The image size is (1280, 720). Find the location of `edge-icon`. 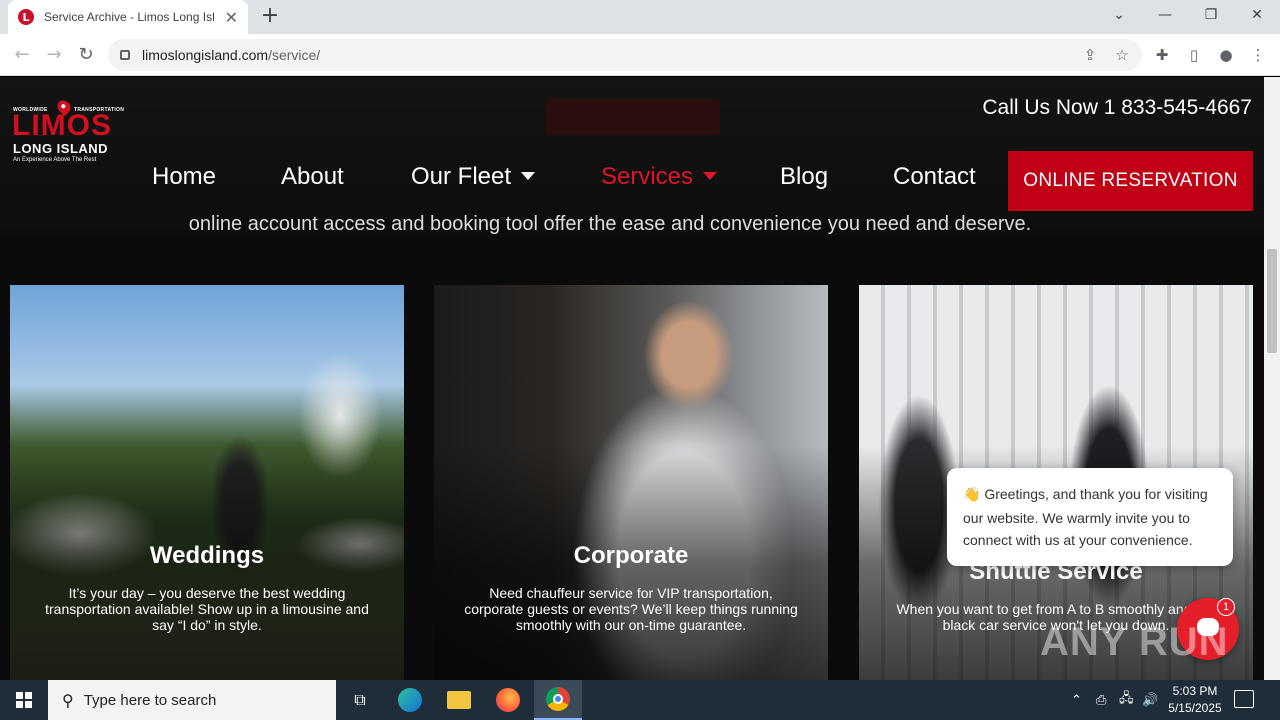

edge-icon is located at coordinates (410, 700).